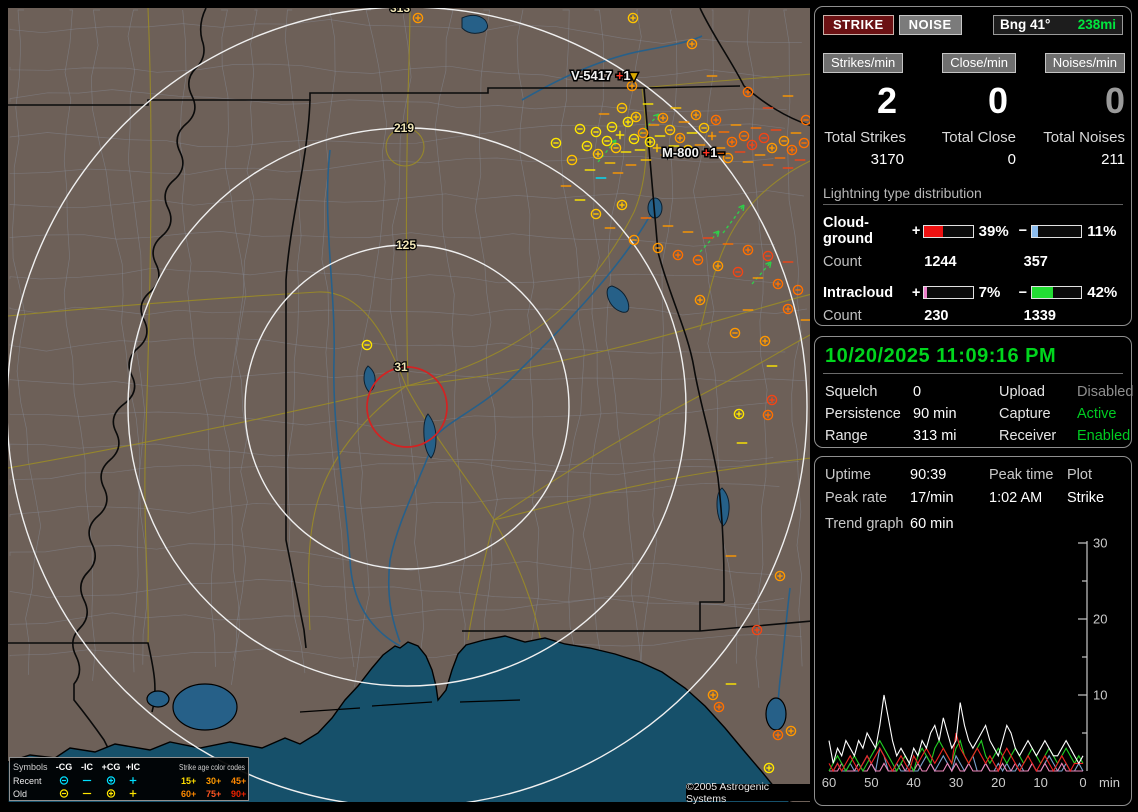 The image size is (1138, 812). What do you see at coordinates (30, 767) in the screenshot?
I see `legend-text: Symbols` at bounding box center [30, 767].